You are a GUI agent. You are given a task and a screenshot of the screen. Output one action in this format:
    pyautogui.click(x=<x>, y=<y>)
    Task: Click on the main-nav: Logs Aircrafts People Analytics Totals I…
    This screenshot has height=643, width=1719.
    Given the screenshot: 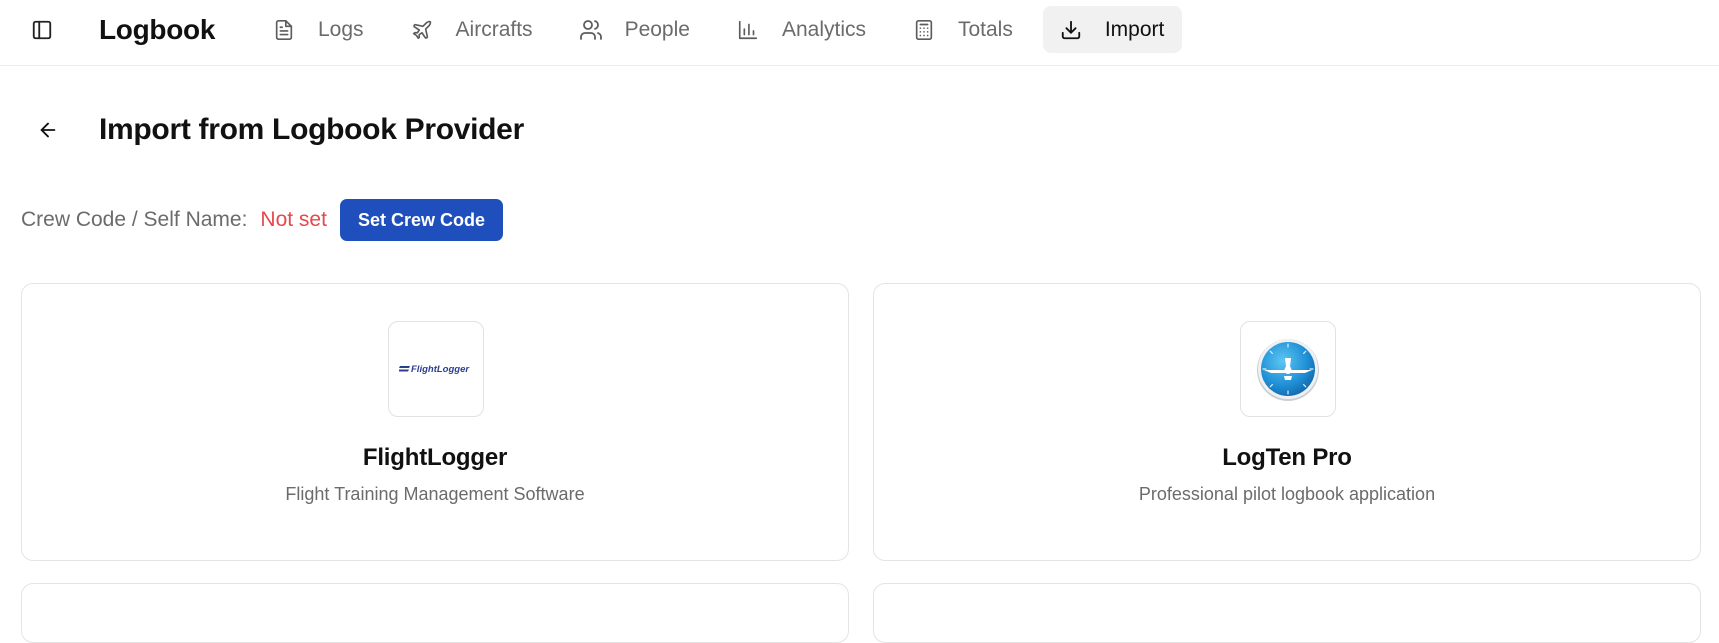 What is the action you would take?
    pyautogui.click(x=725, y=29)
    